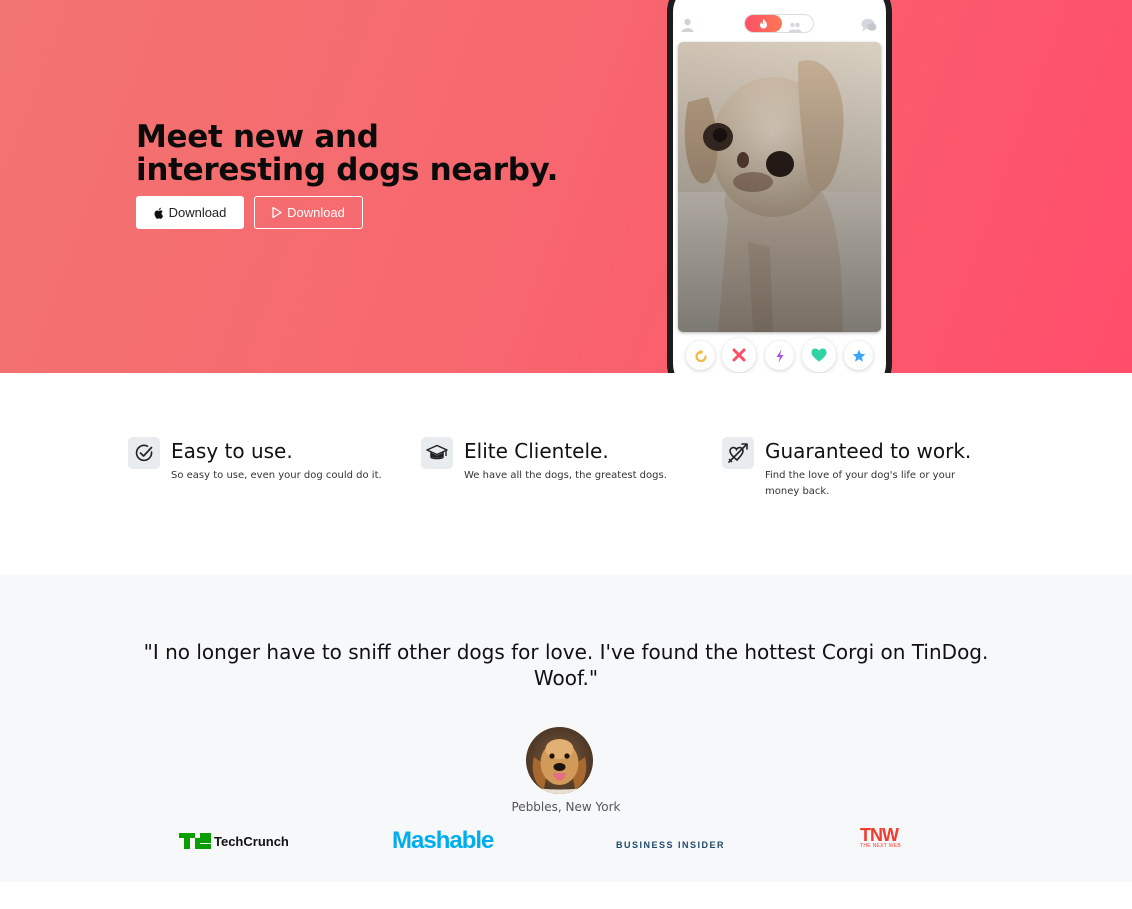 The image size is (1132, 909). Describe the element at coordinates (566, 807) in the screenshot. I see `testimonial-author: Pebbles, New York` at that location.